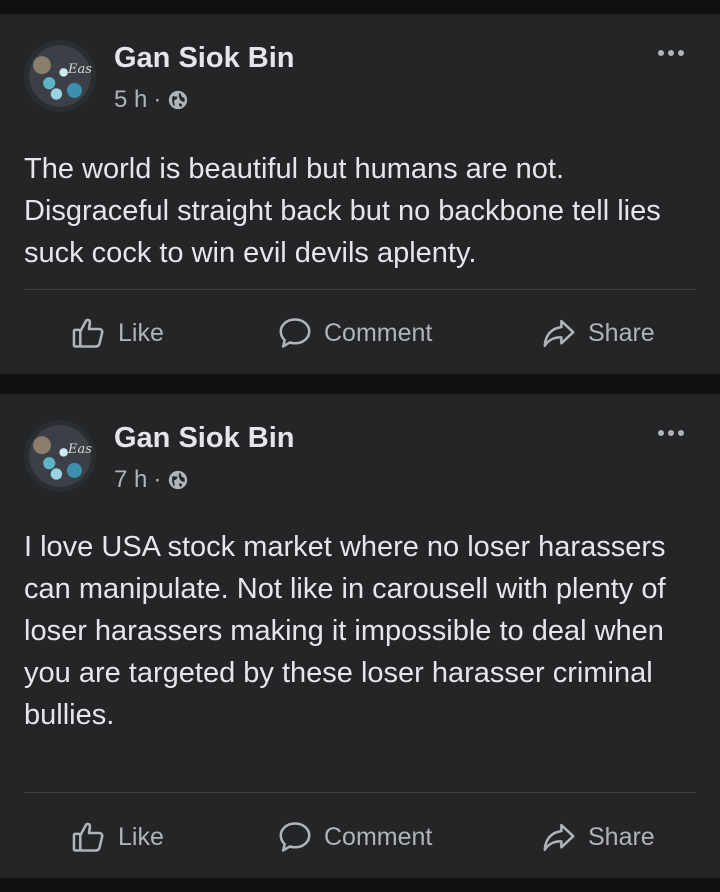 This screenshot has height=892, width=720. Describe the element at coordinates (151, 480) in the screenshot. I see `post-meta: 7 h ·` at that location.